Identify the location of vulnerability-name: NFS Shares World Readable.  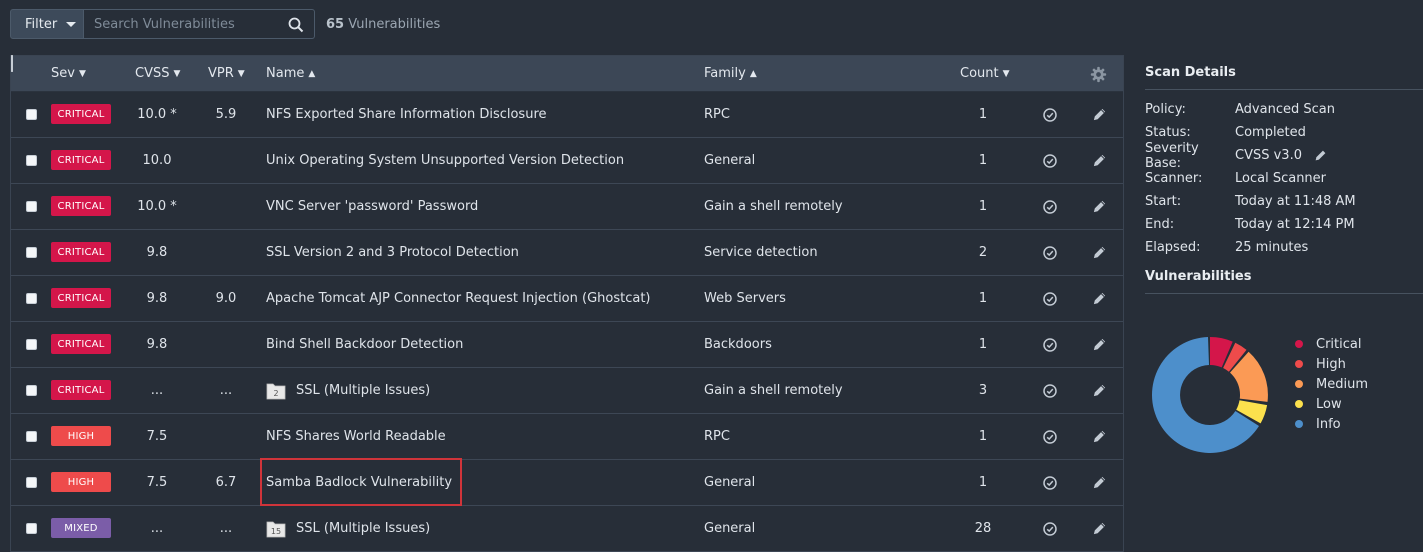
(356, 436).